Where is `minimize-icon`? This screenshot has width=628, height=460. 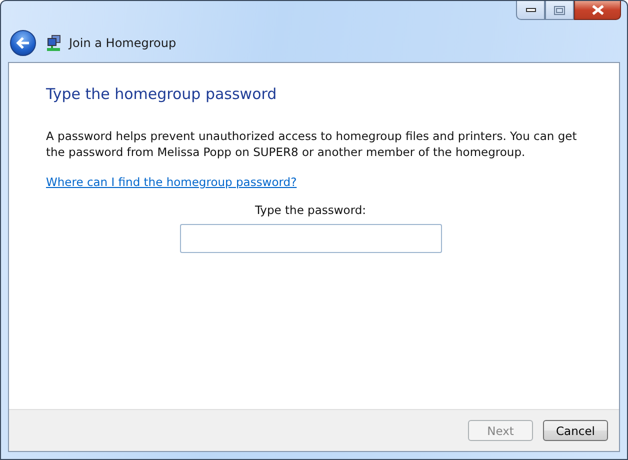 minimize-icon is located at coordinates (531, 10).